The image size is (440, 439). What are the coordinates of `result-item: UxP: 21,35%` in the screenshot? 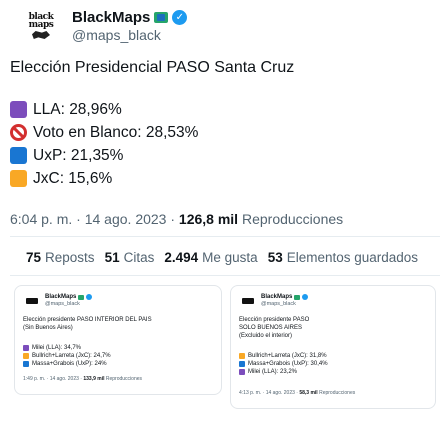 It's located at (104, 155).